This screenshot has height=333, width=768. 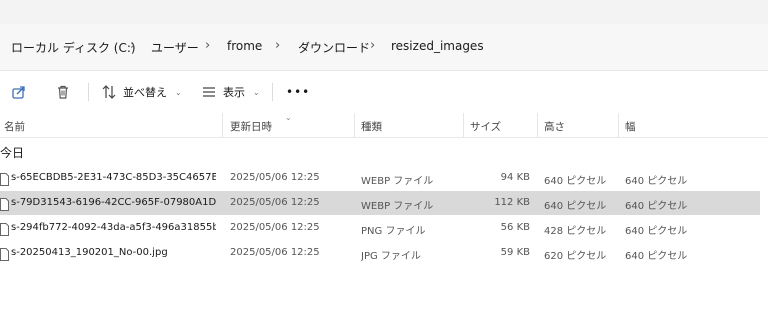 What do you see at coordinates (73, 47) in the screenshot?
I see `breadcrumb-local-disk: ローカル ディスク (C:)` at bounding box center [73, 47].